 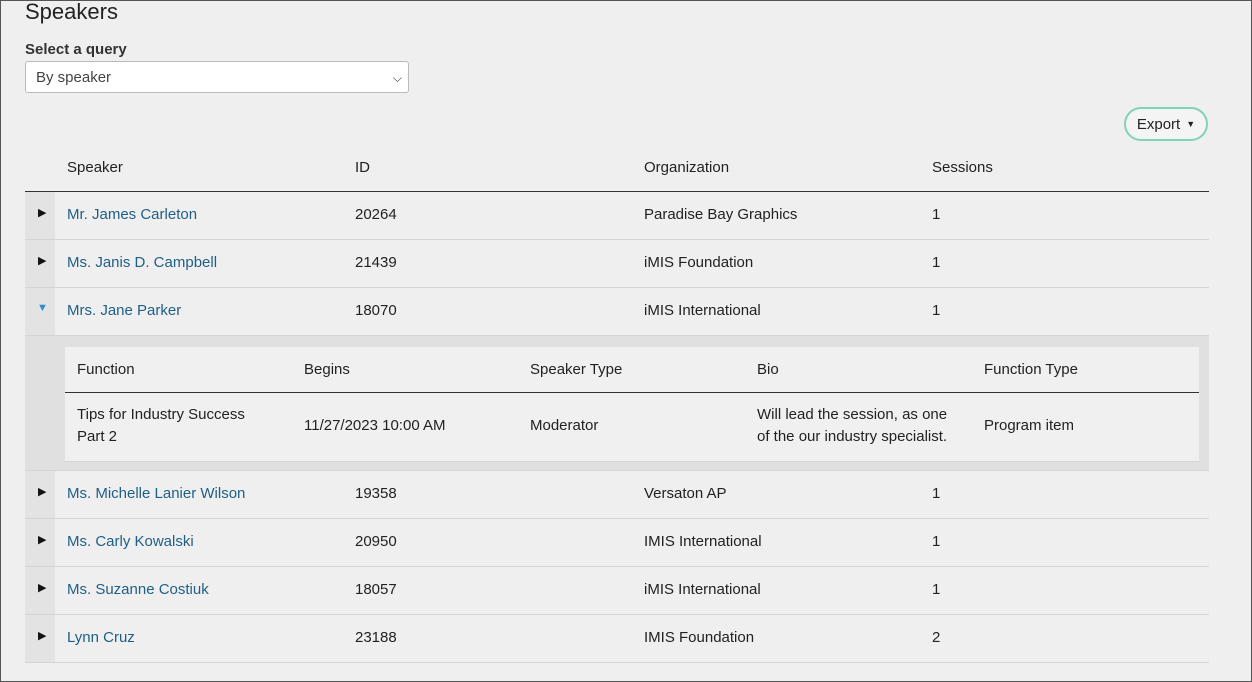 I want to click on speaker-link: Ms. Carly Kowalski, so click(x=130, y=541).